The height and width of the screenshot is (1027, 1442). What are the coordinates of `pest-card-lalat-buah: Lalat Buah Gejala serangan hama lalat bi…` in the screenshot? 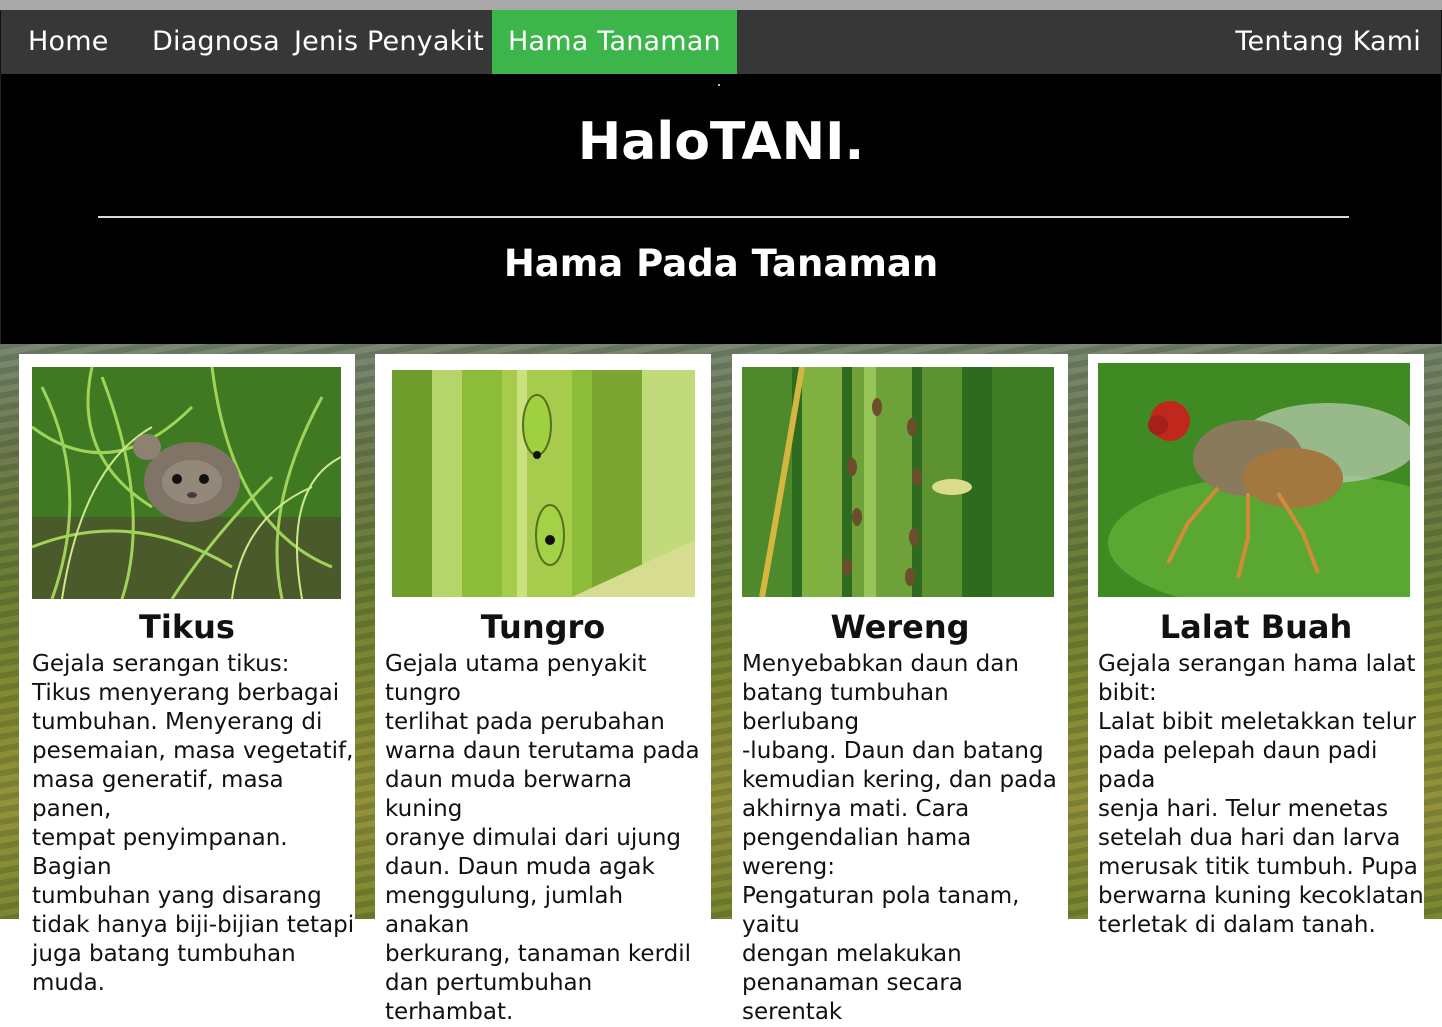 It's located at (1256, 646).